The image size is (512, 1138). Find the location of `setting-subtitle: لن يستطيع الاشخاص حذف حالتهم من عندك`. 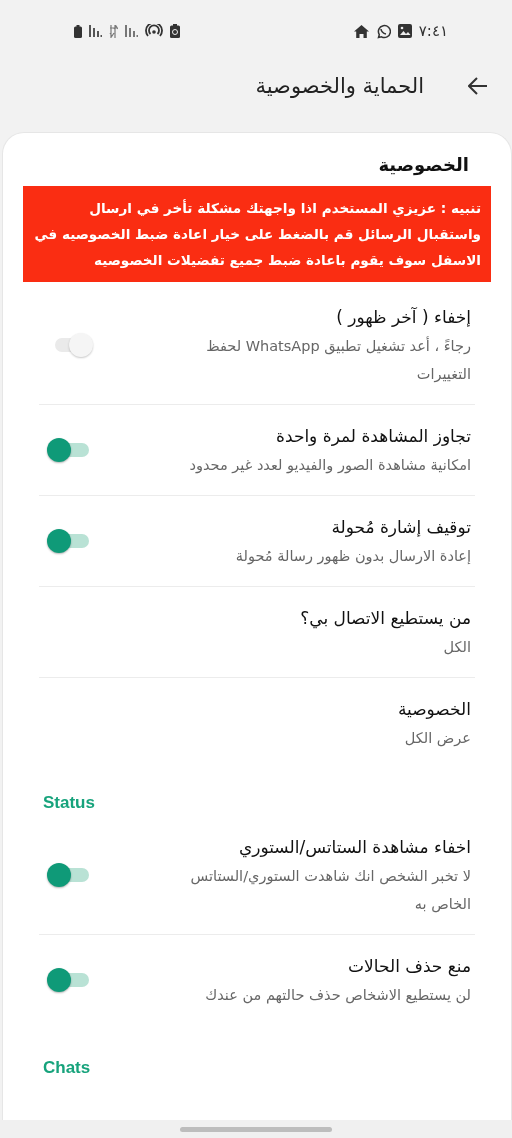

setting-subtitle: لن يستطيع الاشخاص حذف حالتهم من عندك is located at coordinates (337, 996).